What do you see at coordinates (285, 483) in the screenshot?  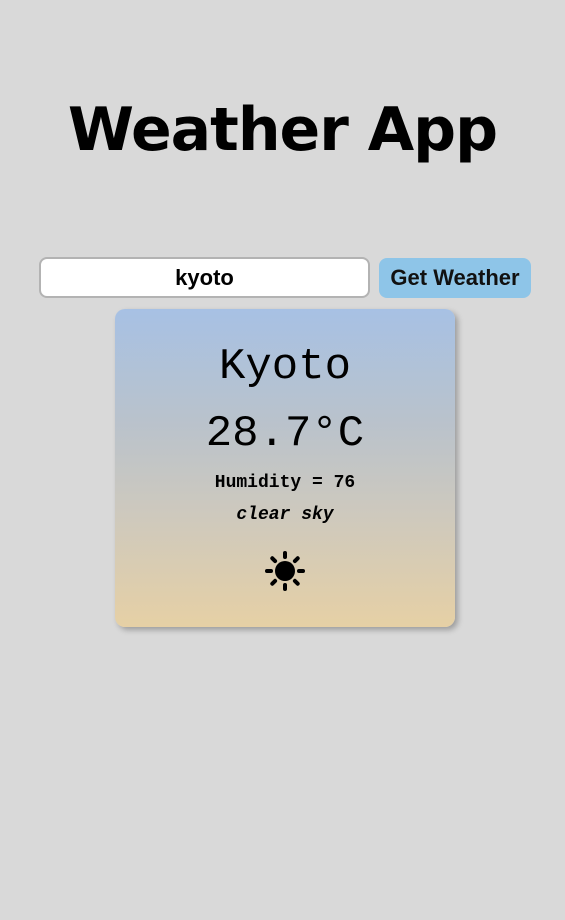 I see `humidity: Humidity = 76` at bounding box center [285, 483].